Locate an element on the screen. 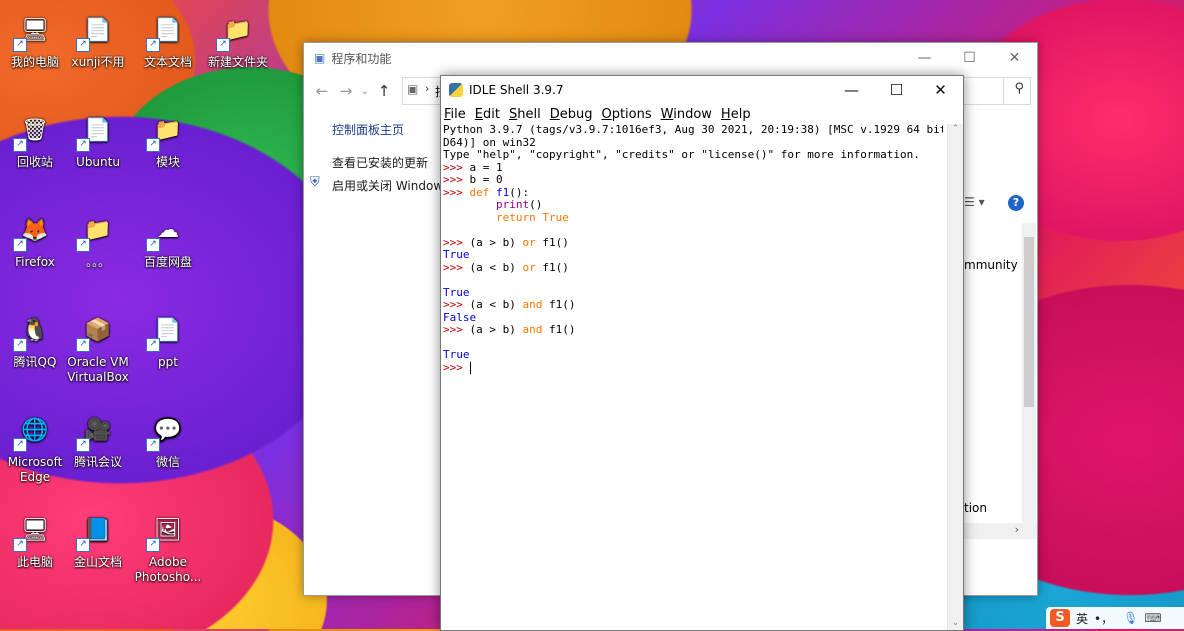  desktop-icon: 📄 ↗ Ubuntu is located at coordinates (98, 139).